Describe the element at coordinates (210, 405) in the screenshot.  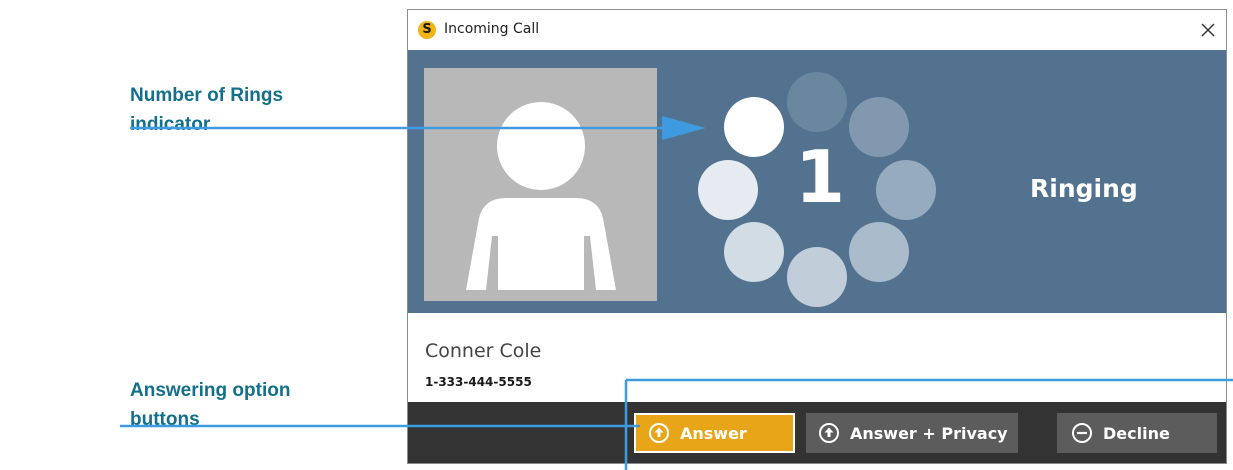
I see `answering-buttons-callout: Answering option buttons` at that location.